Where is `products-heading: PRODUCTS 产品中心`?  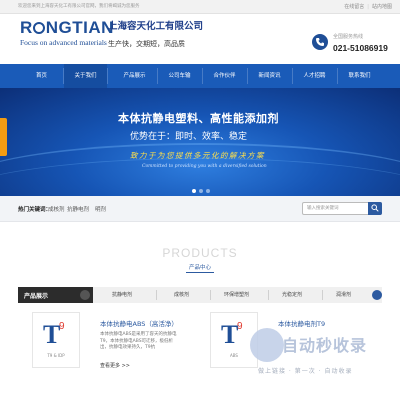 products-heading: PRODUCTS 产品中心 is located at coordinates (200, 260).